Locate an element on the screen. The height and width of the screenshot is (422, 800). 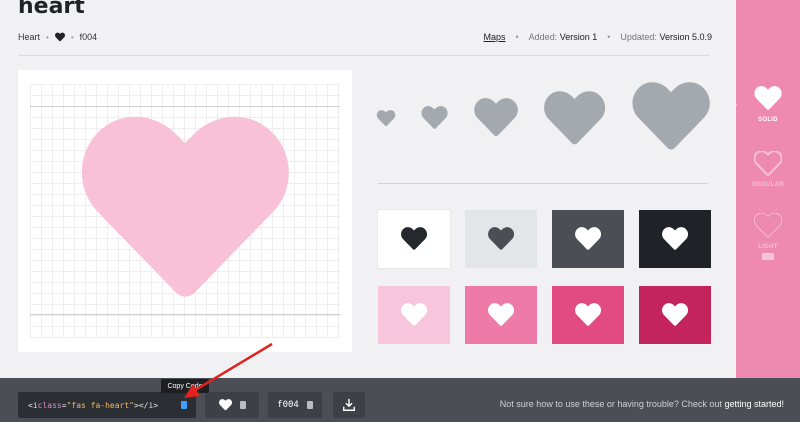
html-snippet: <i class = "fas fa-heart" ></i> is located at coordinates (107, 405).